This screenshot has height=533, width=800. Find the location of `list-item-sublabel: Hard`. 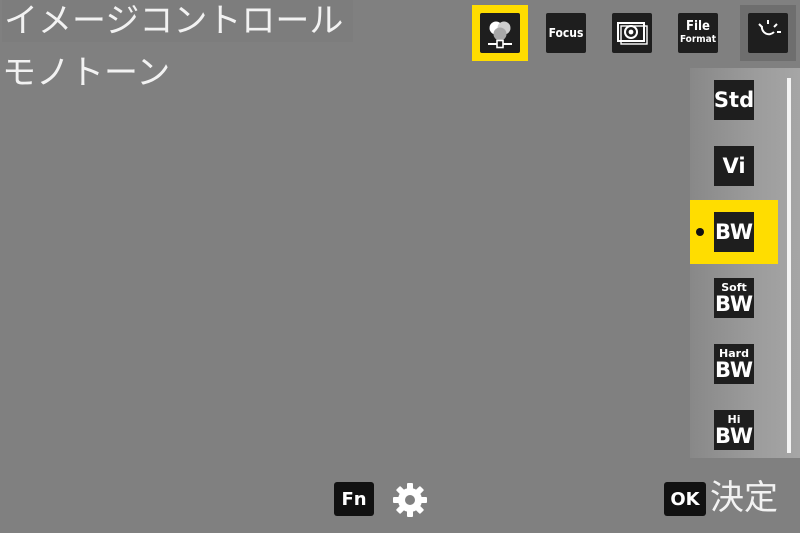

list-item-sublabel: Hard is located at coordinates (734, 353).